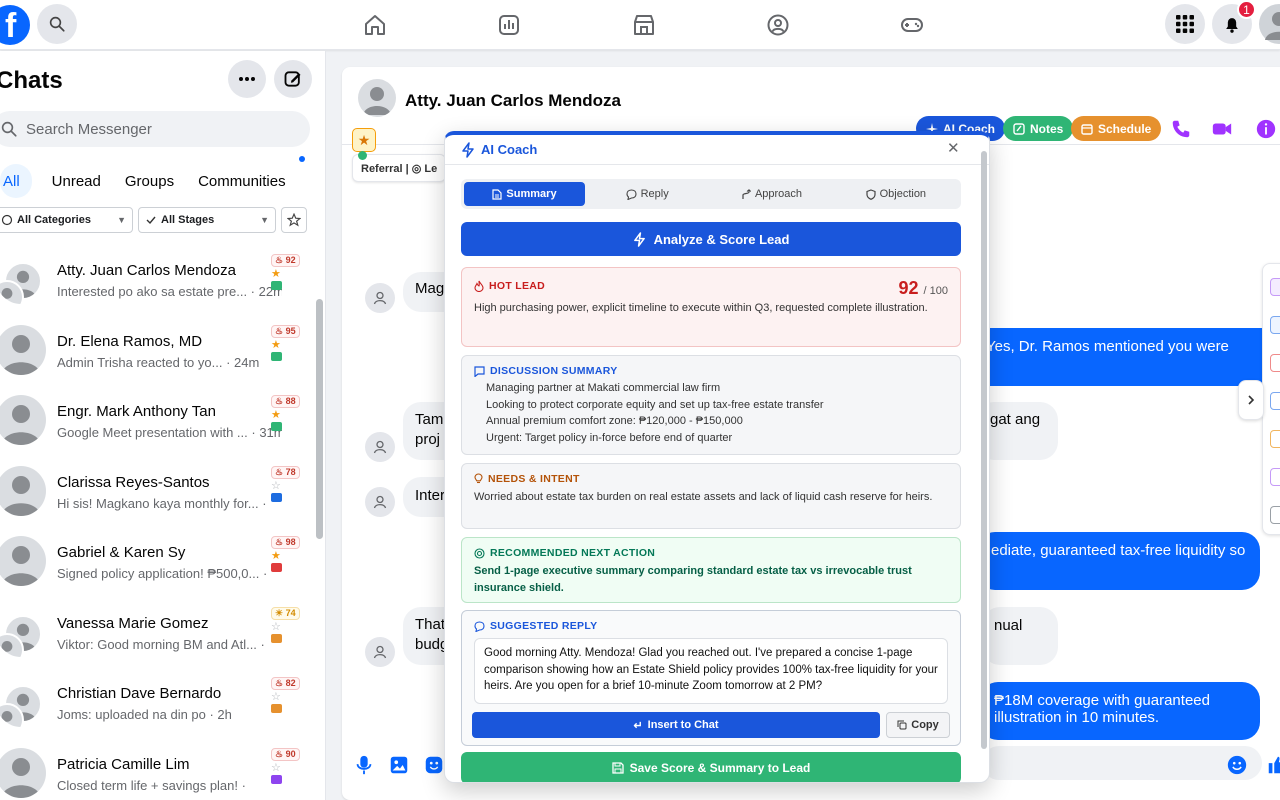 This screenshot has width=1280, height=800. What do you see at coordinates (912, 25) in the screenshot?
I see `gaming-icon` at bounding box center [912, 25].